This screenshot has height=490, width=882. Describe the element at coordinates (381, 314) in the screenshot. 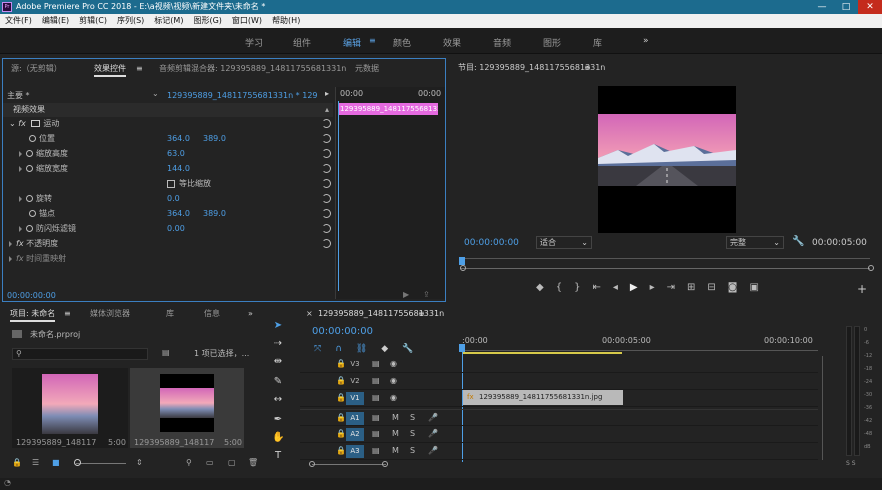

I see `timeline-tab: 129395889_14811755681331n` at that location.